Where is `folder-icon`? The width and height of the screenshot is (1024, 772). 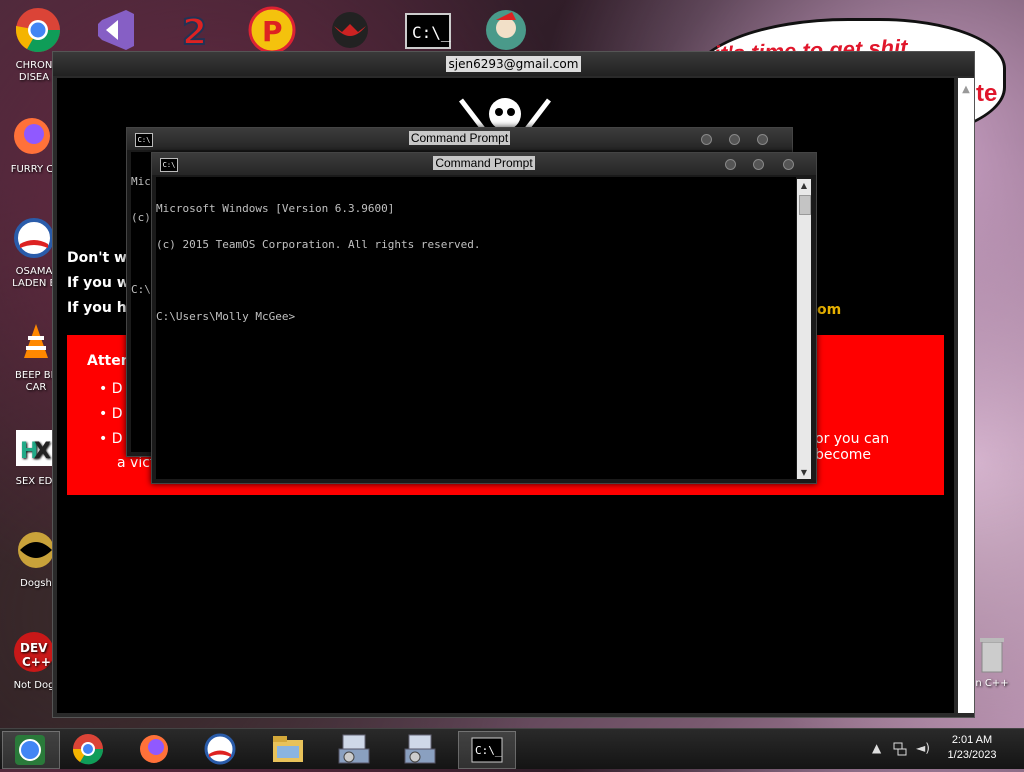 folder-icon is located at coordinates (288, 749).